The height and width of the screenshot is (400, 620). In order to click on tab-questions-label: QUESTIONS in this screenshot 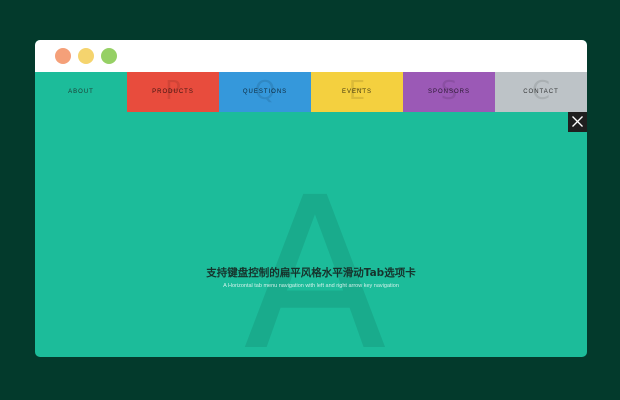, I will do `click(265, 92)`.